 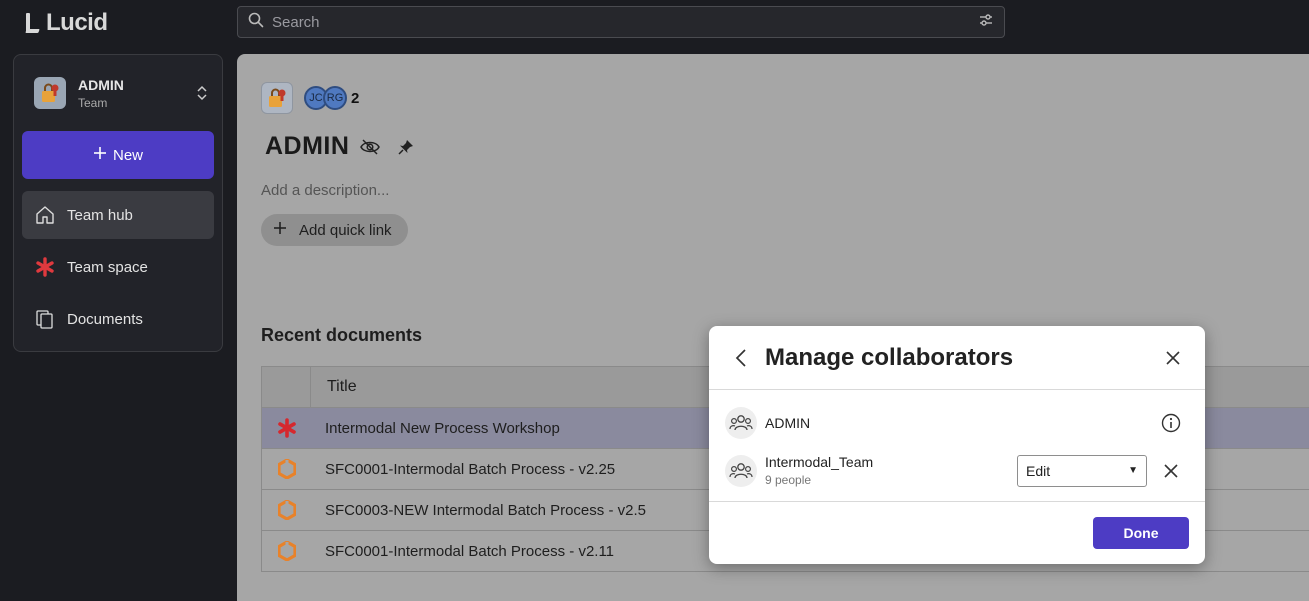 What do you see at coordinates (342, 335) in the screenshot?
I see `recent-documents-heading: Recent documents` at bounding box center [342, 335].